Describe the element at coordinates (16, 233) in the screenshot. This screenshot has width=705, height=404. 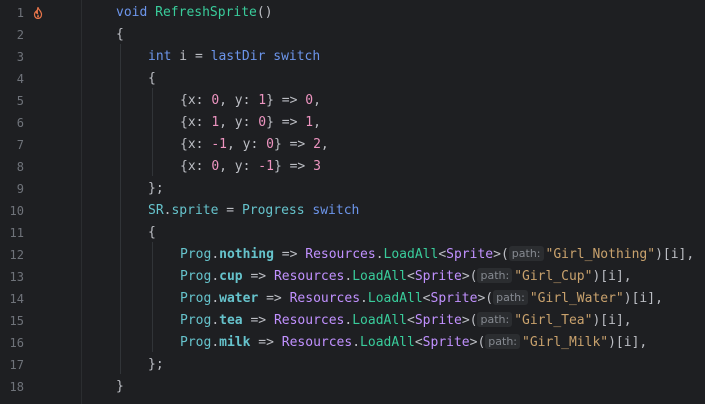
I see `line-number: 11` at that location.